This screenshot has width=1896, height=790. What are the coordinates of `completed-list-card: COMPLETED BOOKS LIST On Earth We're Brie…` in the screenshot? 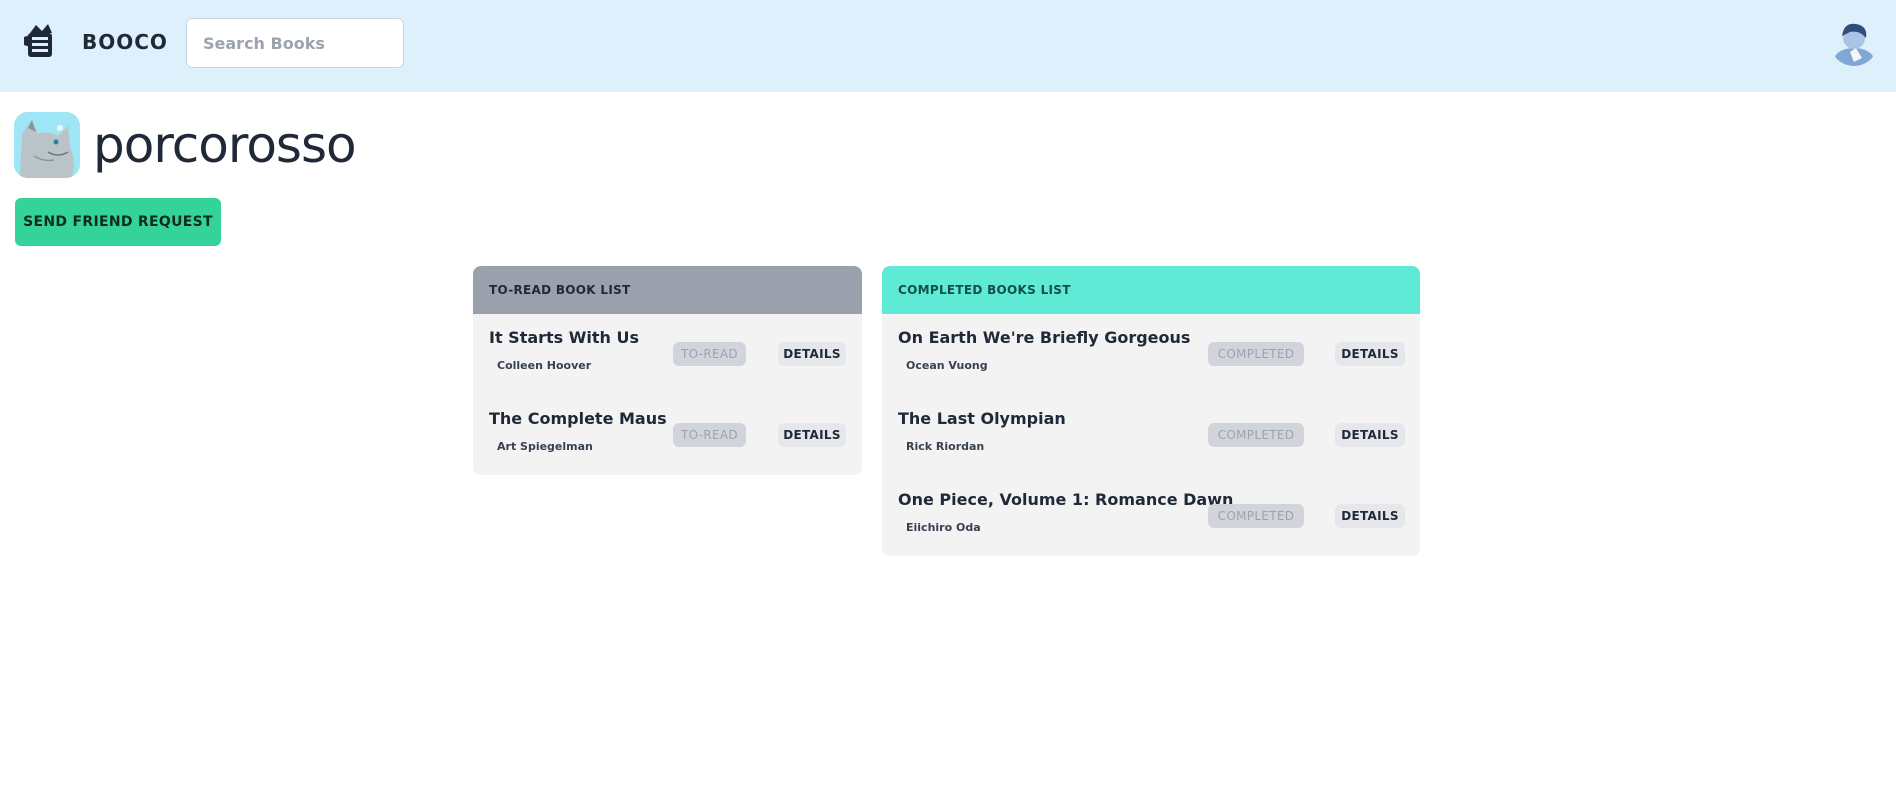 It's located at (1151, 411).